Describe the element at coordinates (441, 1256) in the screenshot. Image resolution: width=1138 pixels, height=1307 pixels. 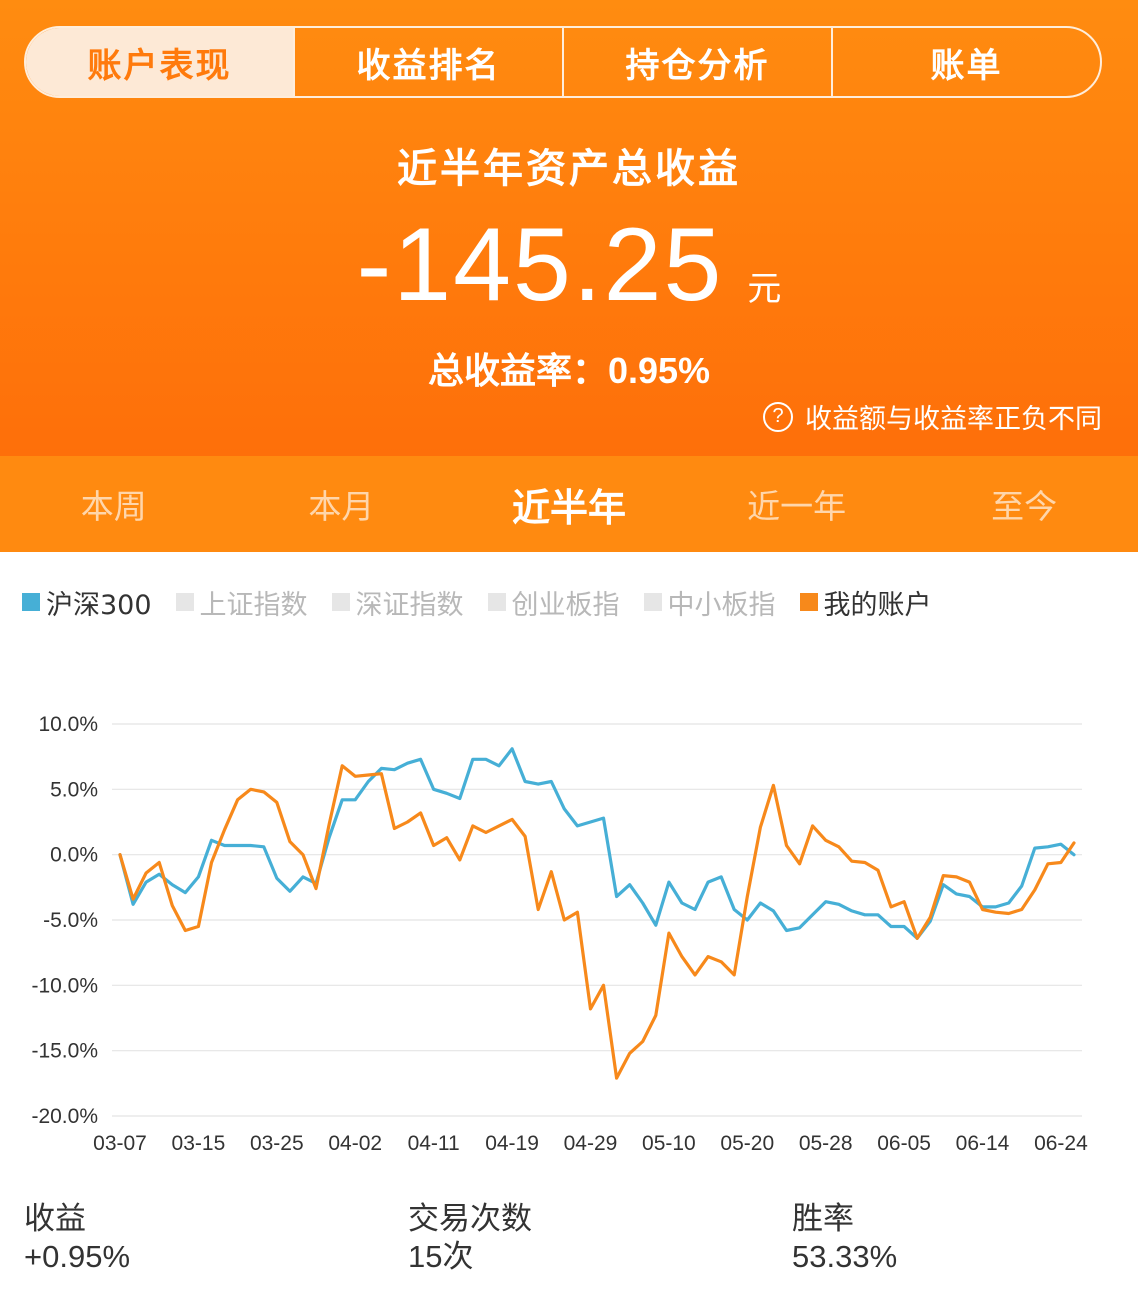
I see `stat-value: 15次` at that location.